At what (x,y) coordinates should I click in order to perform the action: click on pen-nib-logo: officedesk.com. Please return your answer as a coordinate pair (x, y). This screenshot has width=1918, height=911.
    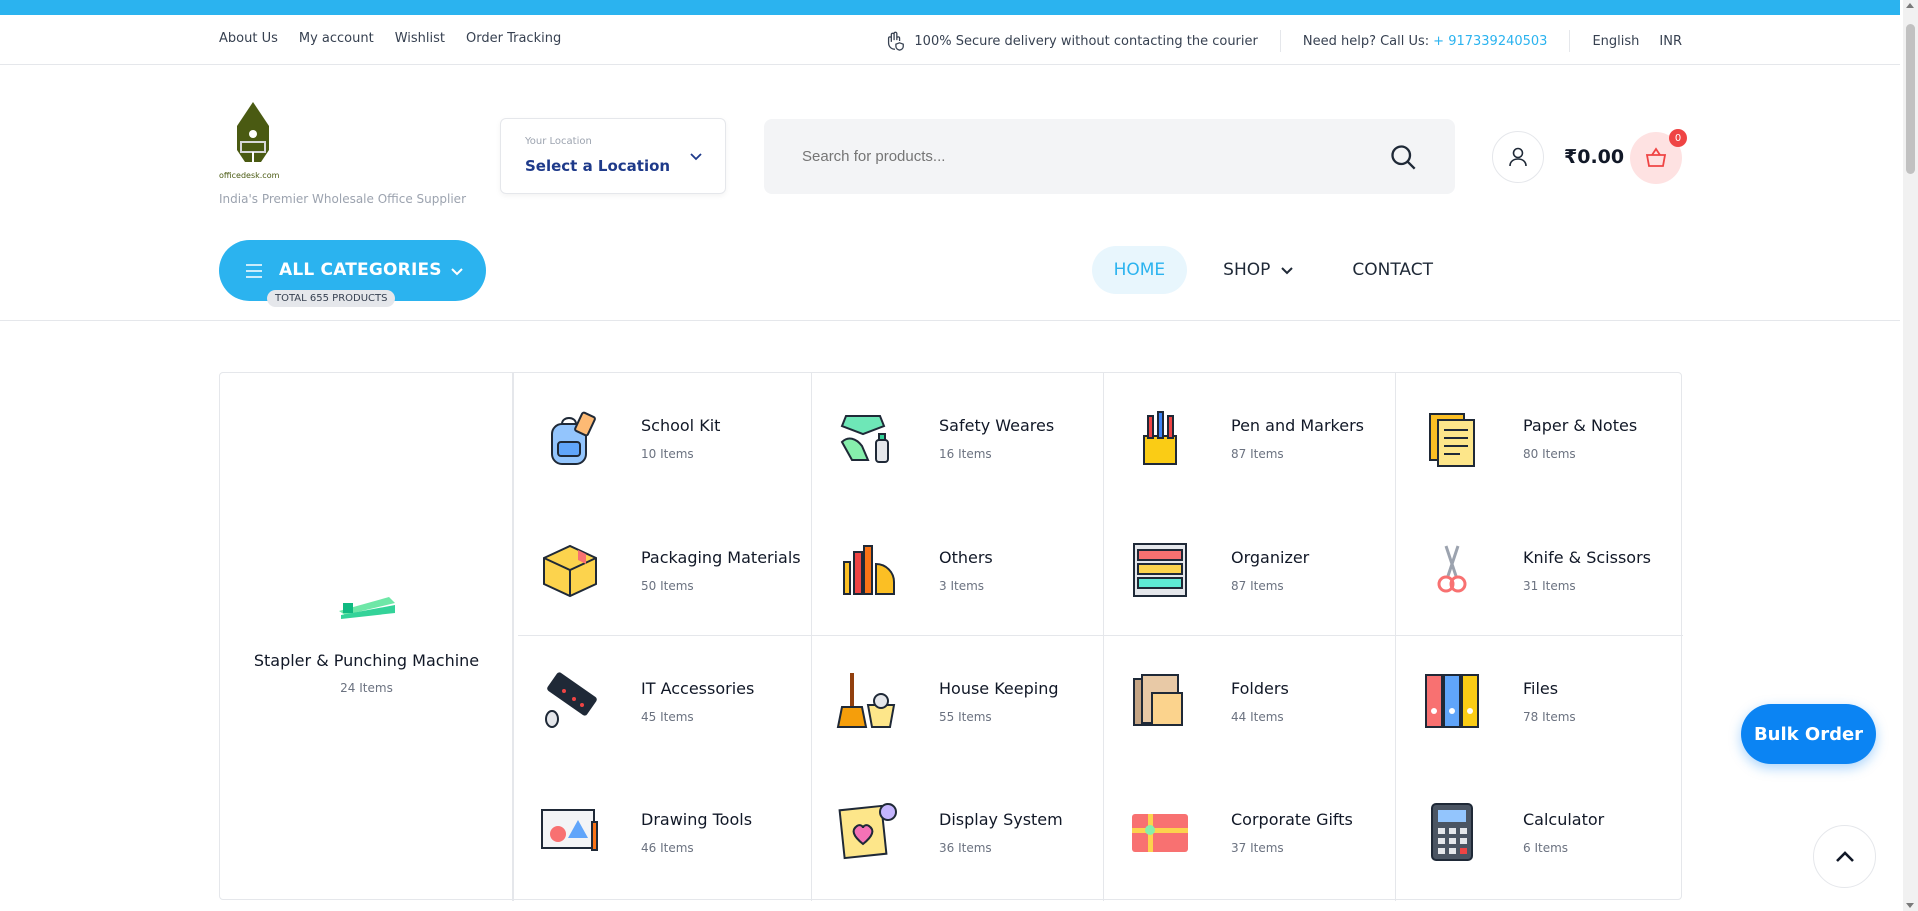
    Looking at the image, I should click on (249, 141).